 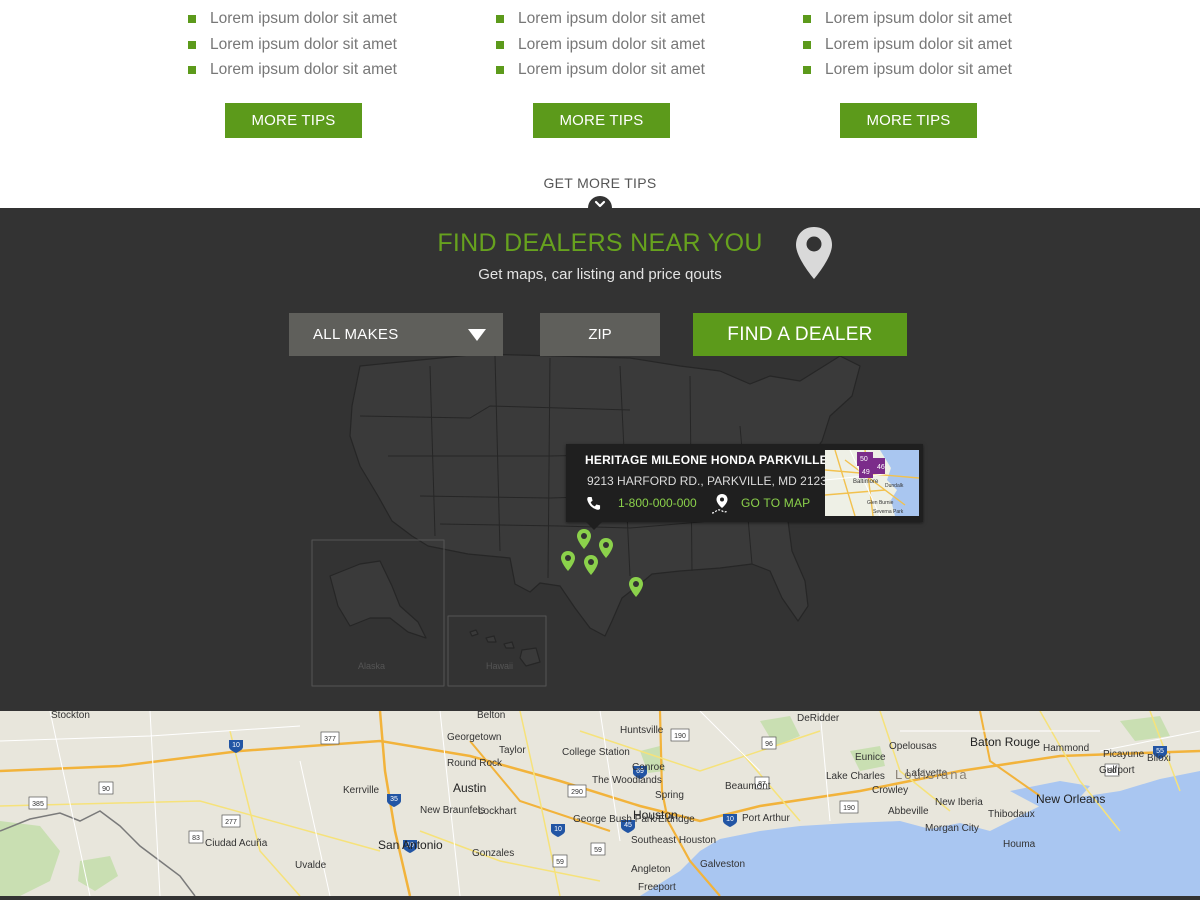 I want to click on shield-number: 190, so click(x=680, y=736).